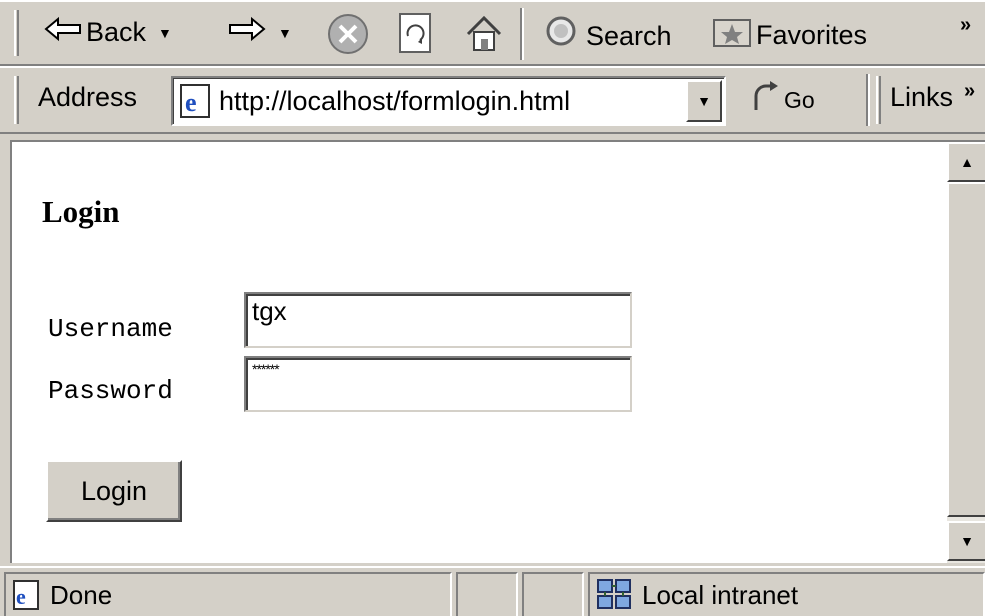 The height and width of the screenshot is (616, 985). What do you see at coordinates (720, 594) in the screenshot?
I see `security-zone-text: Local intranet` at bounding box center [720, 594].